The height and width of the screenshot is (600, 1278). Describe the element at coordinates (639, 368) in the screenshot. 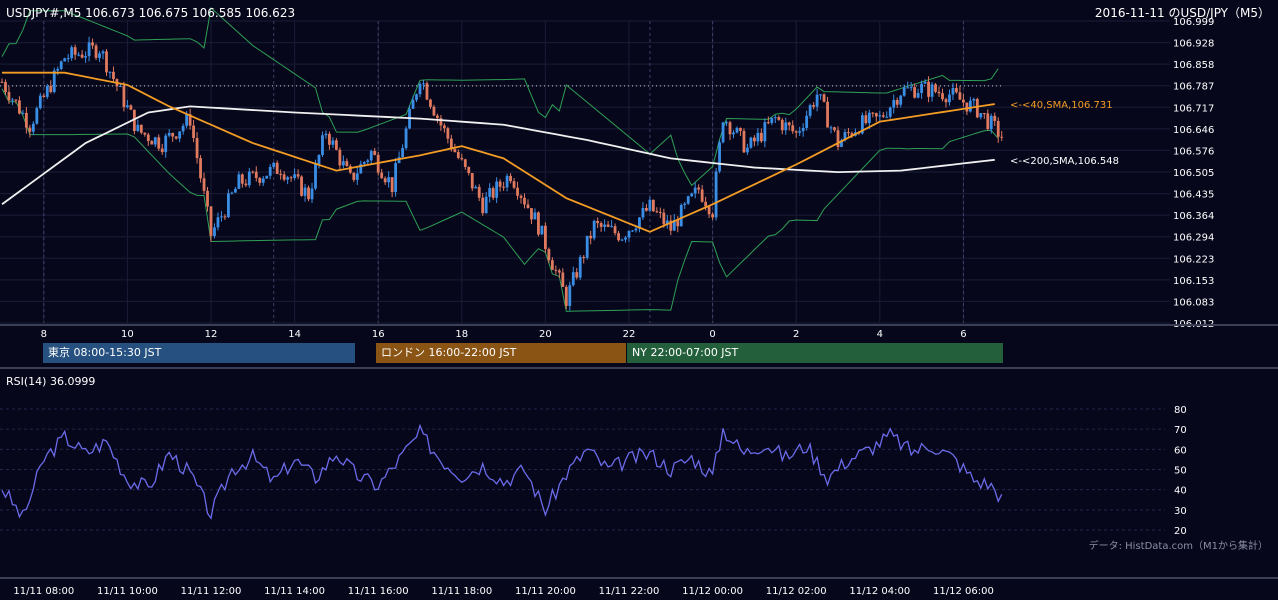

I see `panel-separator-mid` at that location.